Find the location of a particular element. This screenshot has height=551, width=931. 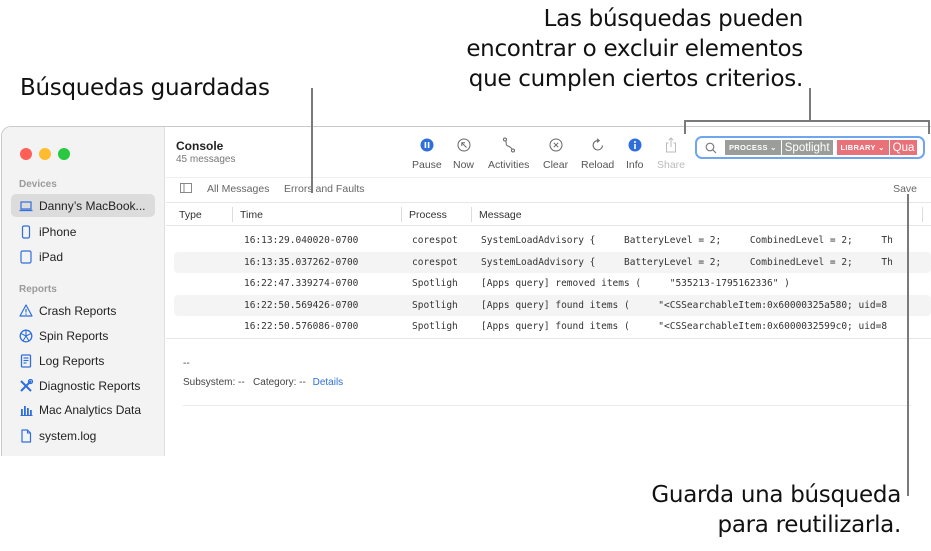

process-token-value: Spotlight is located at coordinates (807, 147).